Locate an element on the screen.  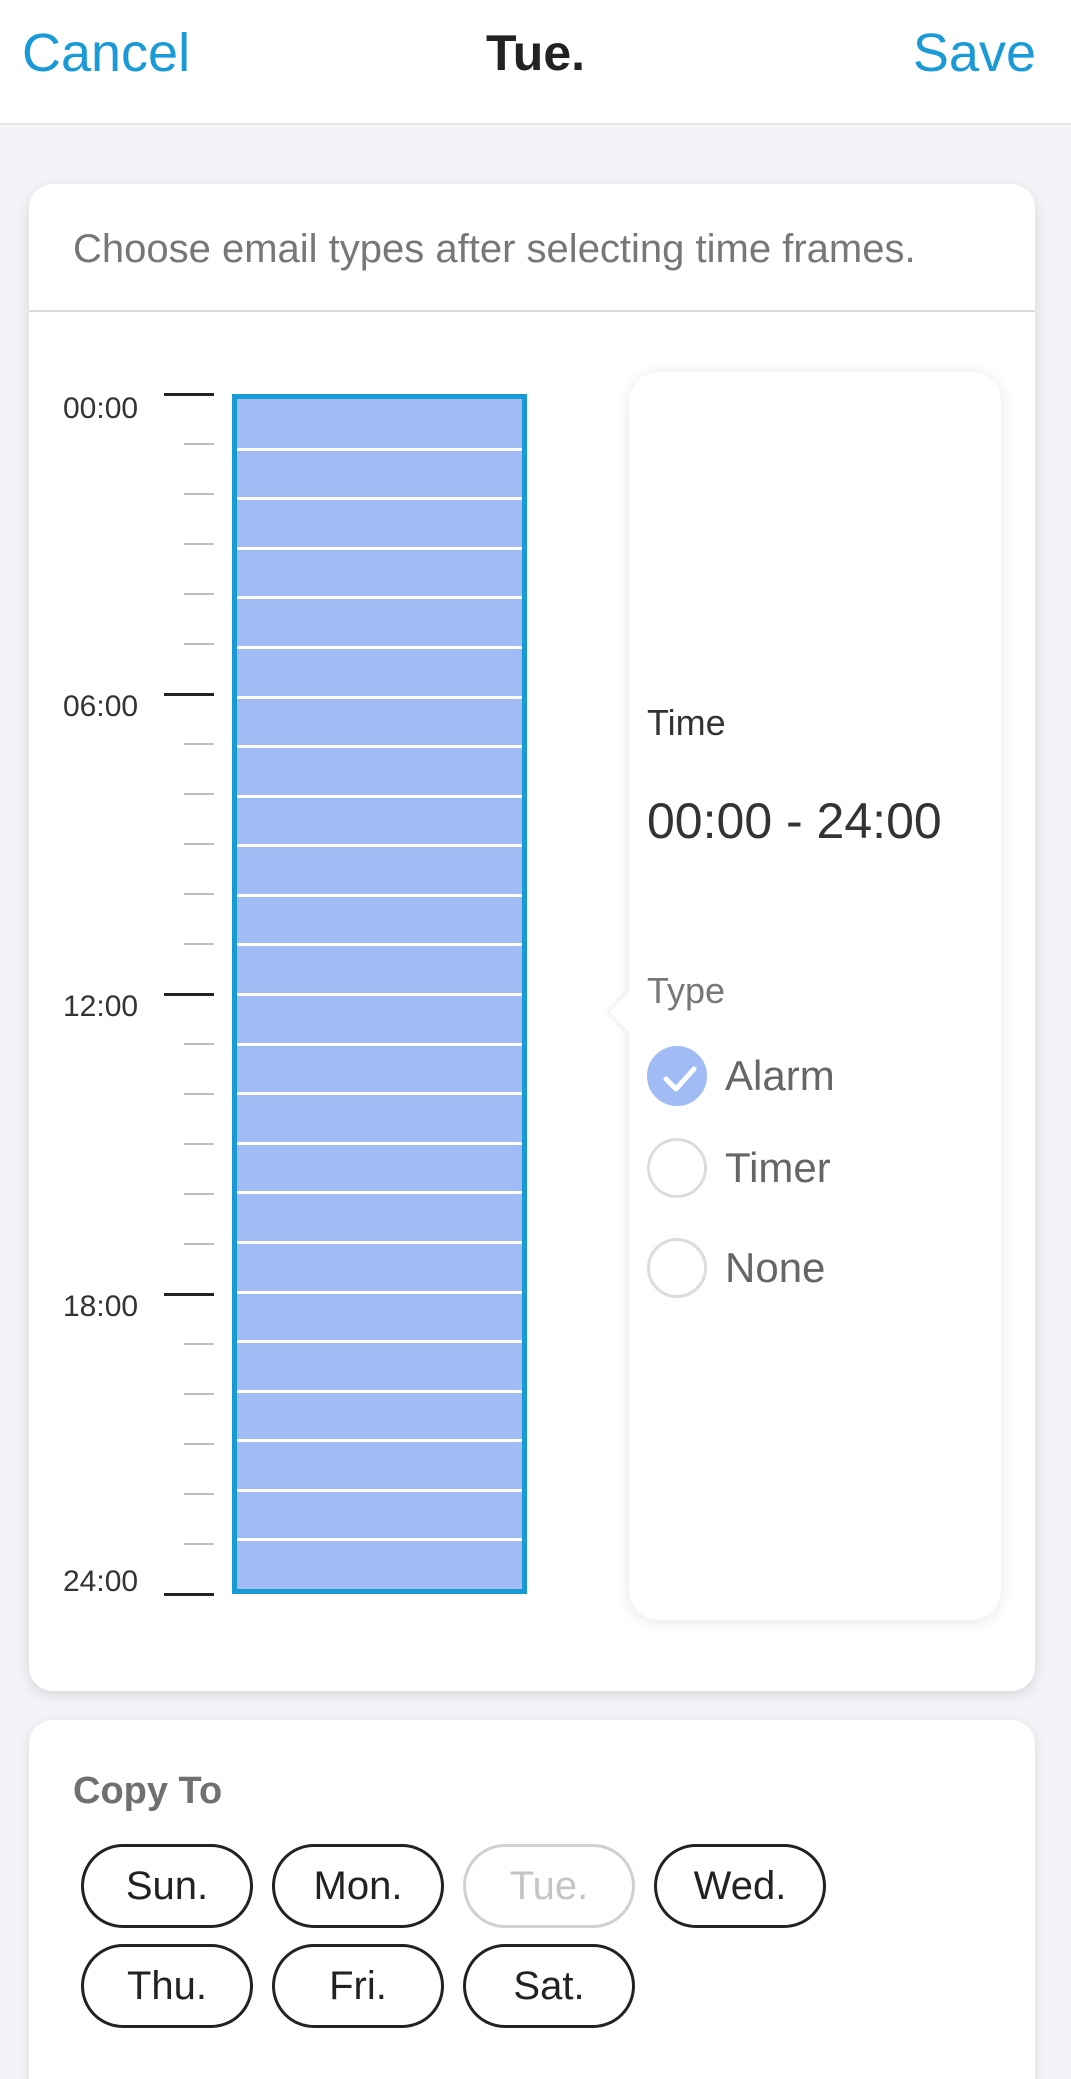
day-button-thu: Thu. is located at coordinates (167, 1986).